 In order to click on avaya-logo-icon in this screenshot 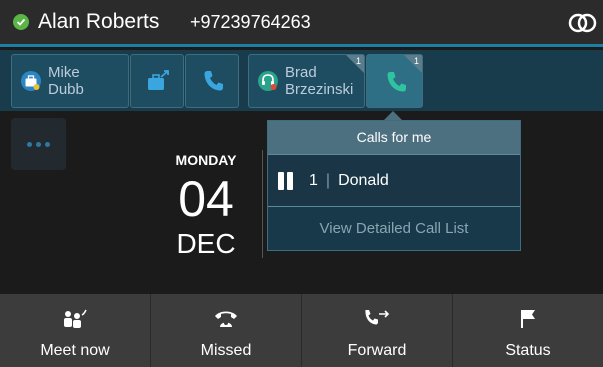, I will do `click(583, 25)`.